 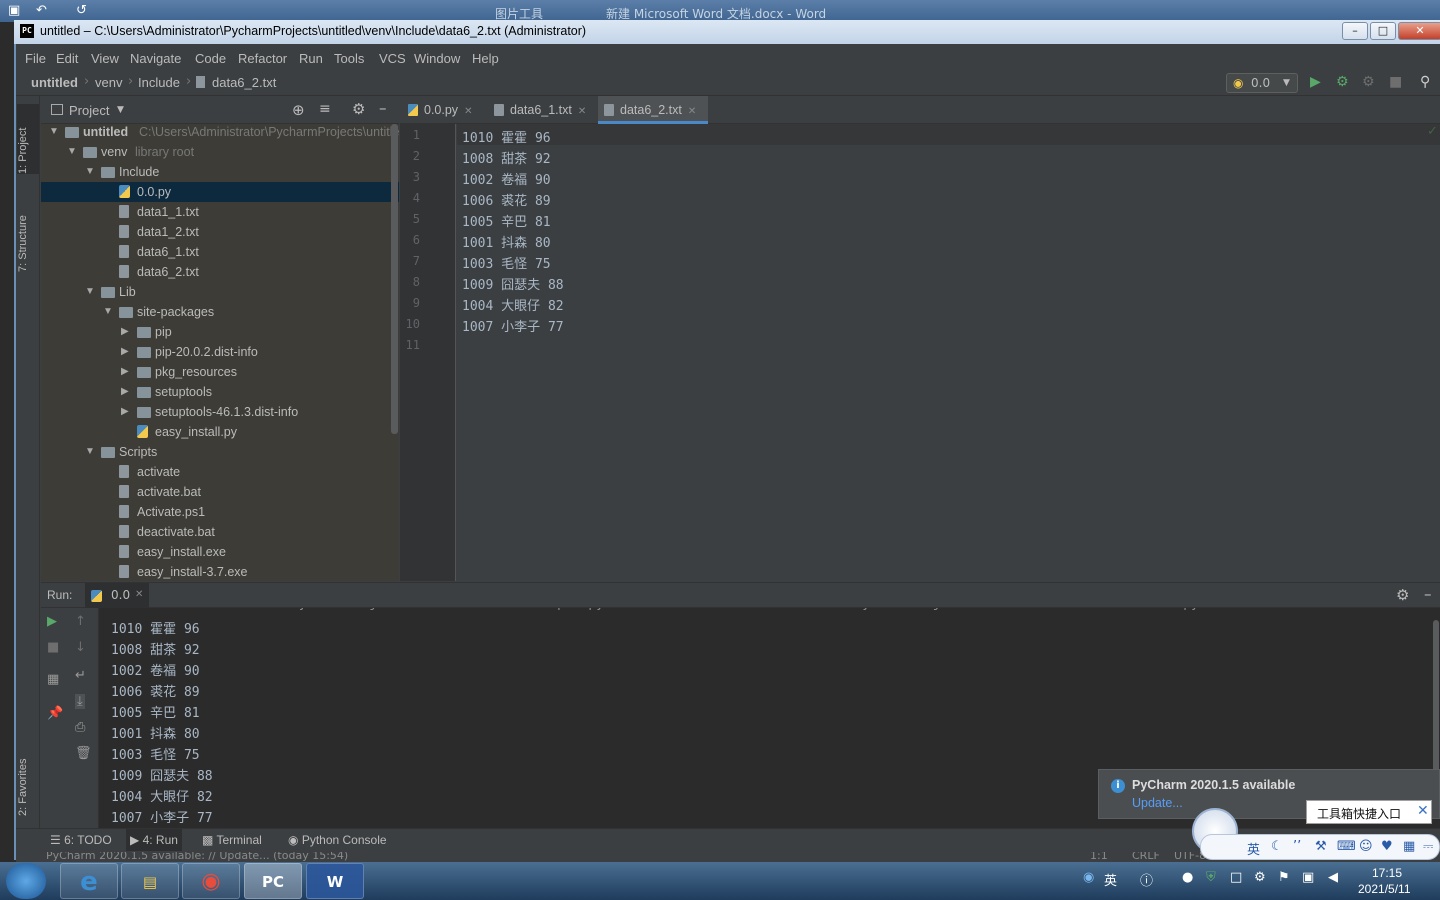 What do you see at coordinates (220, 152) in the screenshot?
I see `tree-row: ▼ venv library root` at bounding box center [220, 152].